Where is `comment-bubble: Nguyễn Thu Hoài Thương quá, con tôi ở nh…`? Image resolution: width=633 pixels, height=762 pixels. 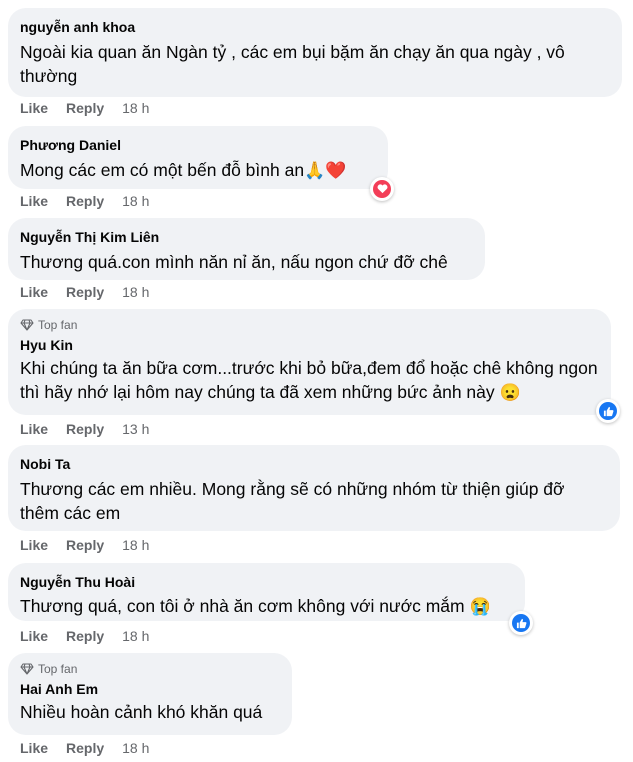 comment-bubble: Nguyễn Thu Hoài Thương quá, con tôi ở nh… is located at coordinates (270, 599).